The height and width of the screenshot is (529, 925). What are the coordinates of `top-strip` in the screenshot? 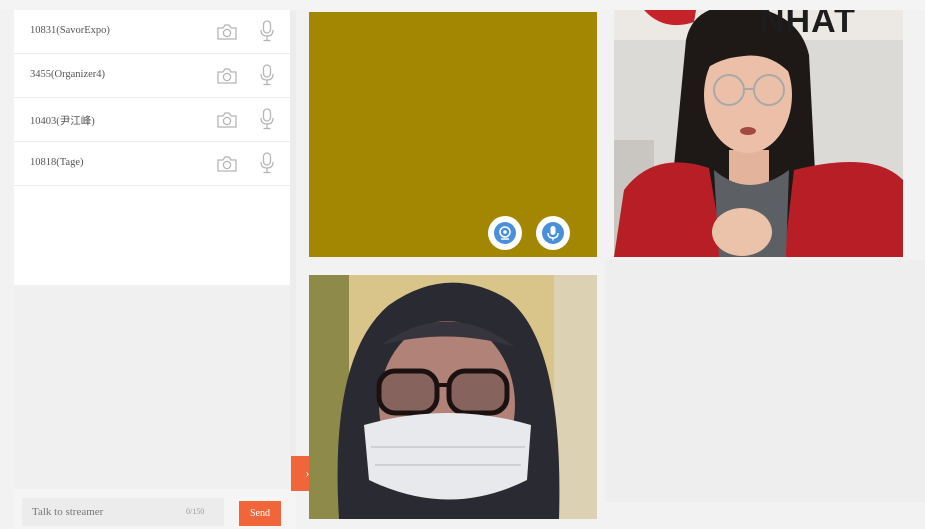 It's located at (462, 5).